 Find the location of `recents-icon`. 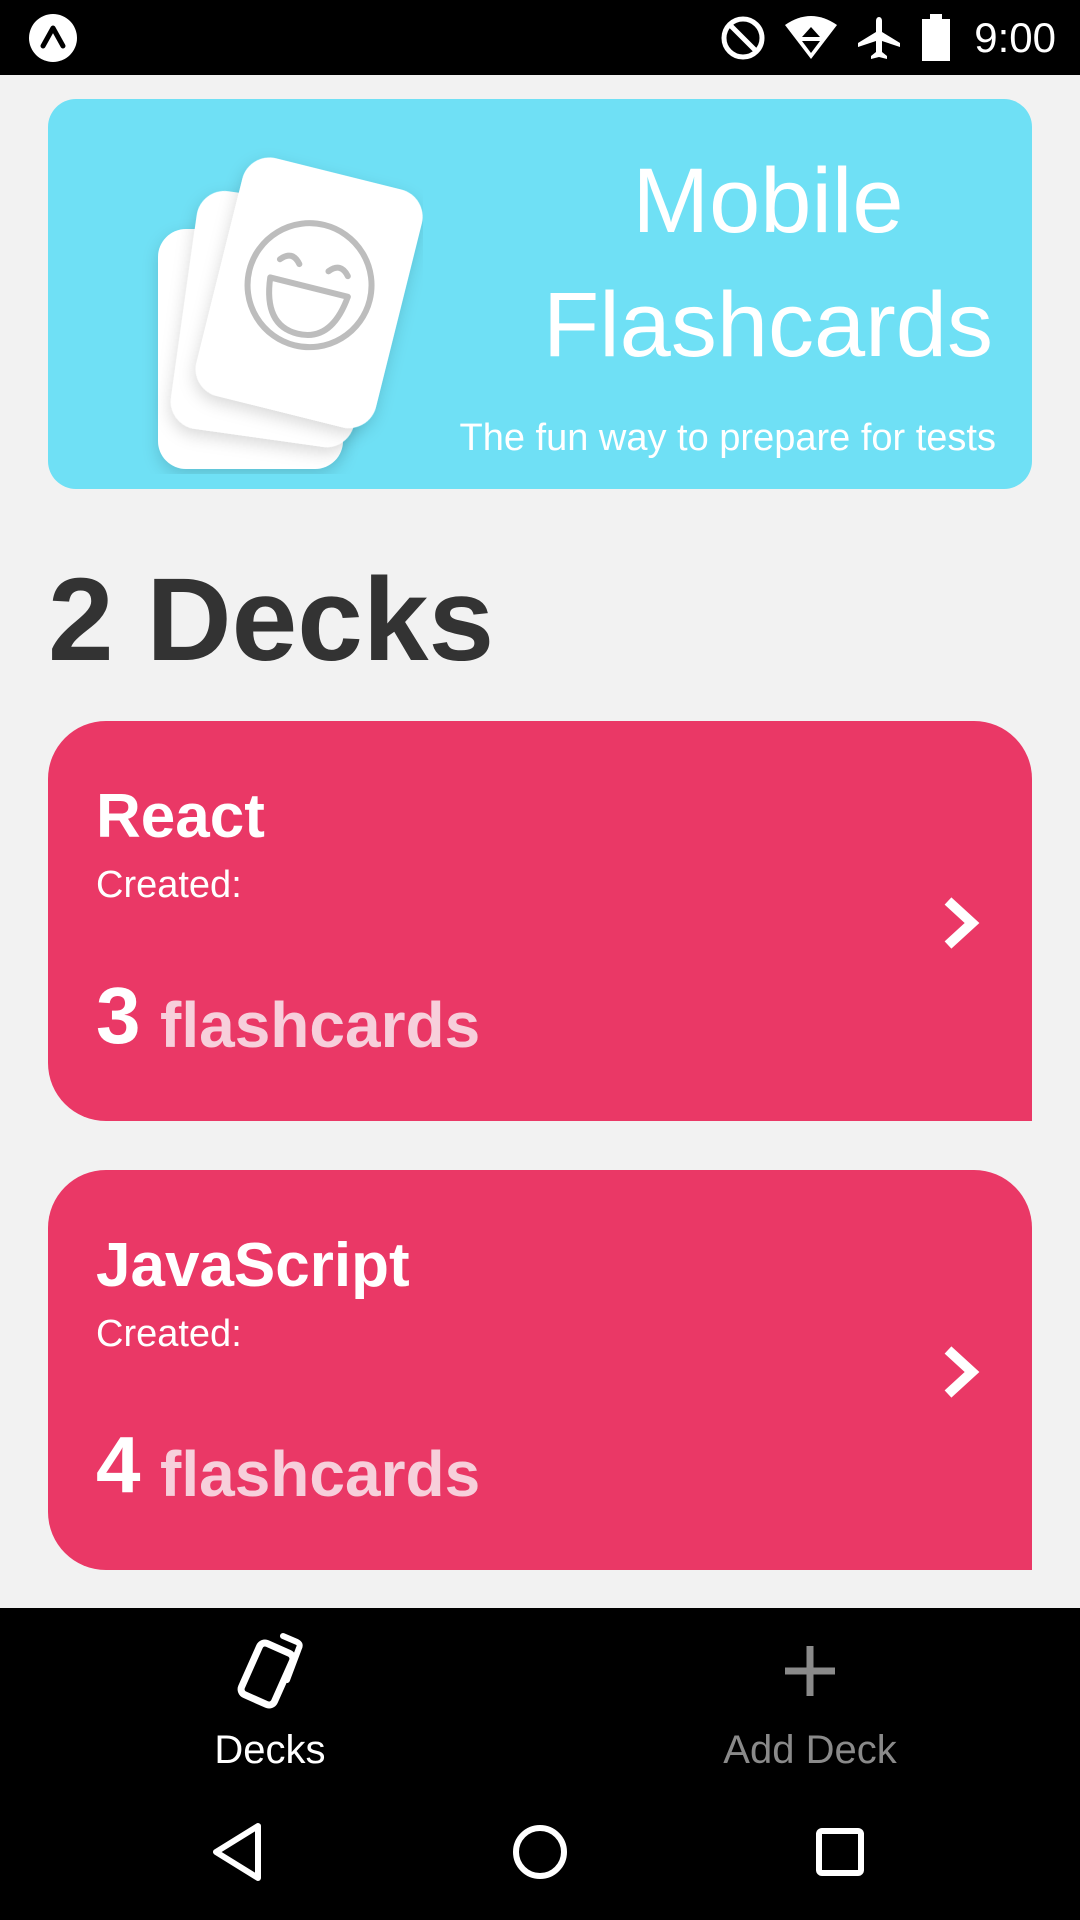

recents-icon is located at coordinates (840, 1852).